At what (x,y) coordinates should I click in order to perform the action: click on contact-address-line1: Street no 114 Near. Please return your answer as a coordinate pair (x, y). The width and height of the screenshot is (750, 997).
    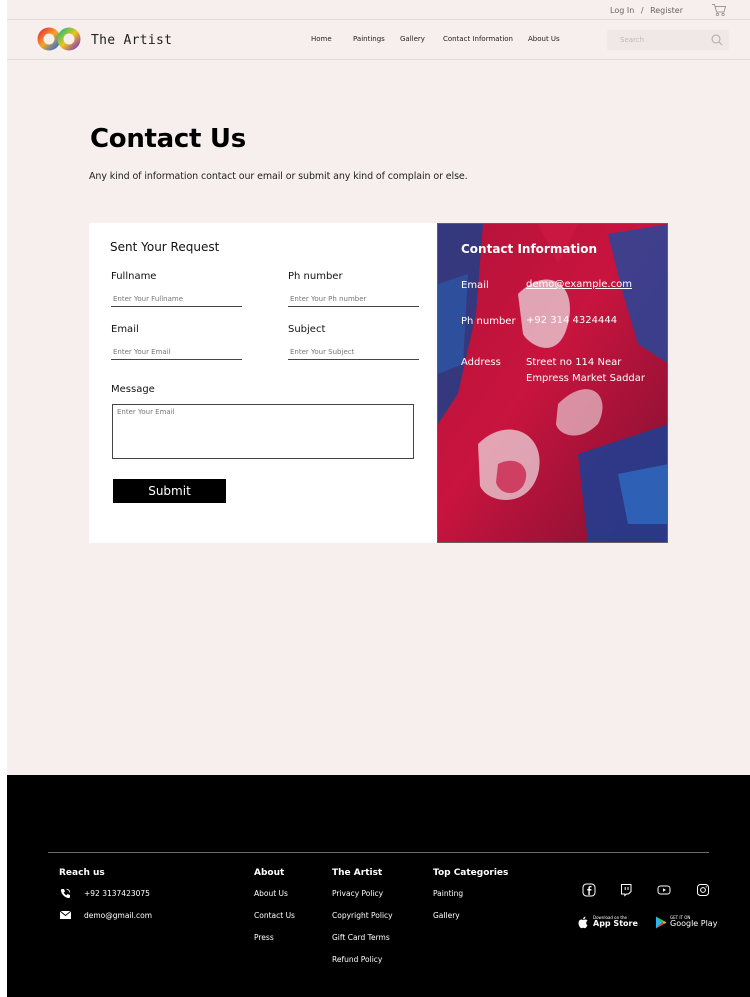
    Looking at the image, I should click on (574, 362).